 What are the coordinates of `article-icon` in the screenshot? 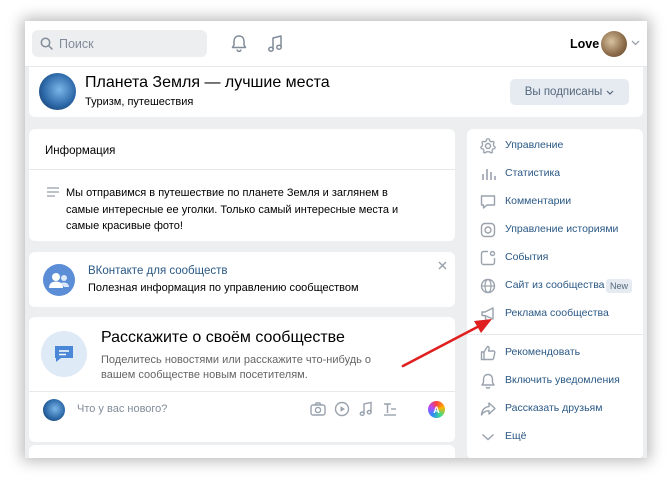 It's located at (390, 409).